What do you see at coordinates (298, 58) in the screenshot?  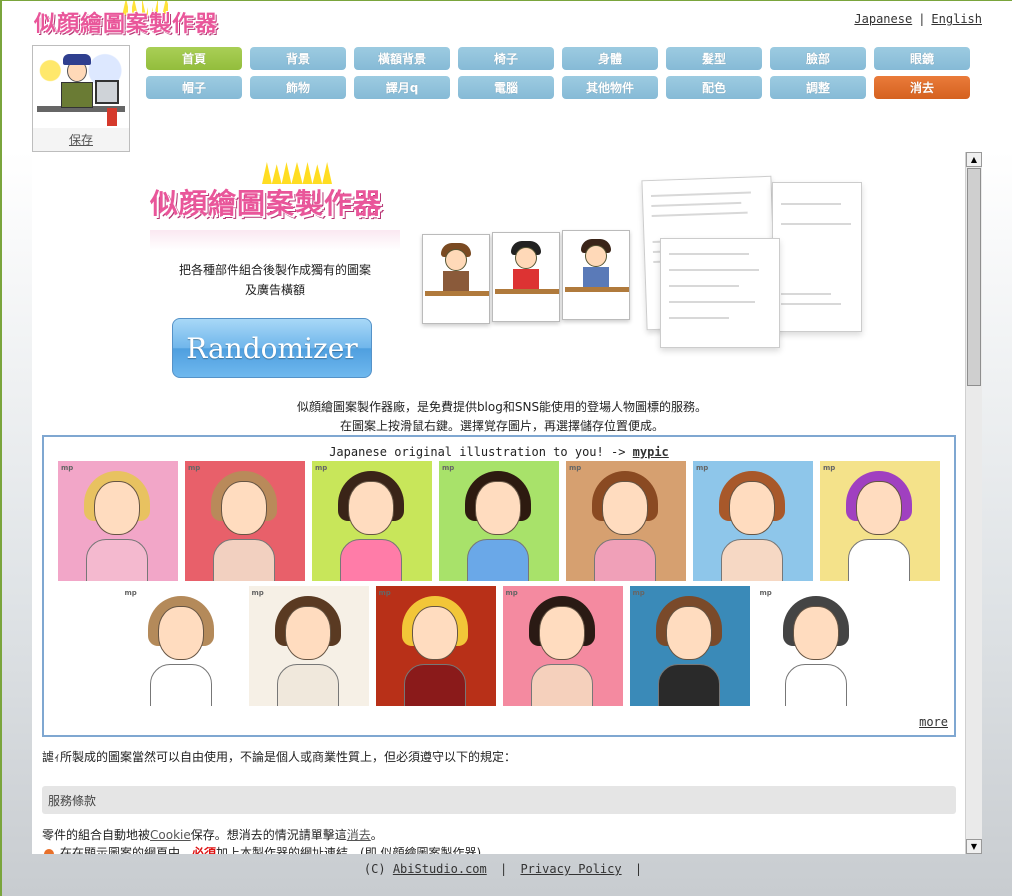 I see `nav-button-background: 背景` at bounding box center [298, 58].